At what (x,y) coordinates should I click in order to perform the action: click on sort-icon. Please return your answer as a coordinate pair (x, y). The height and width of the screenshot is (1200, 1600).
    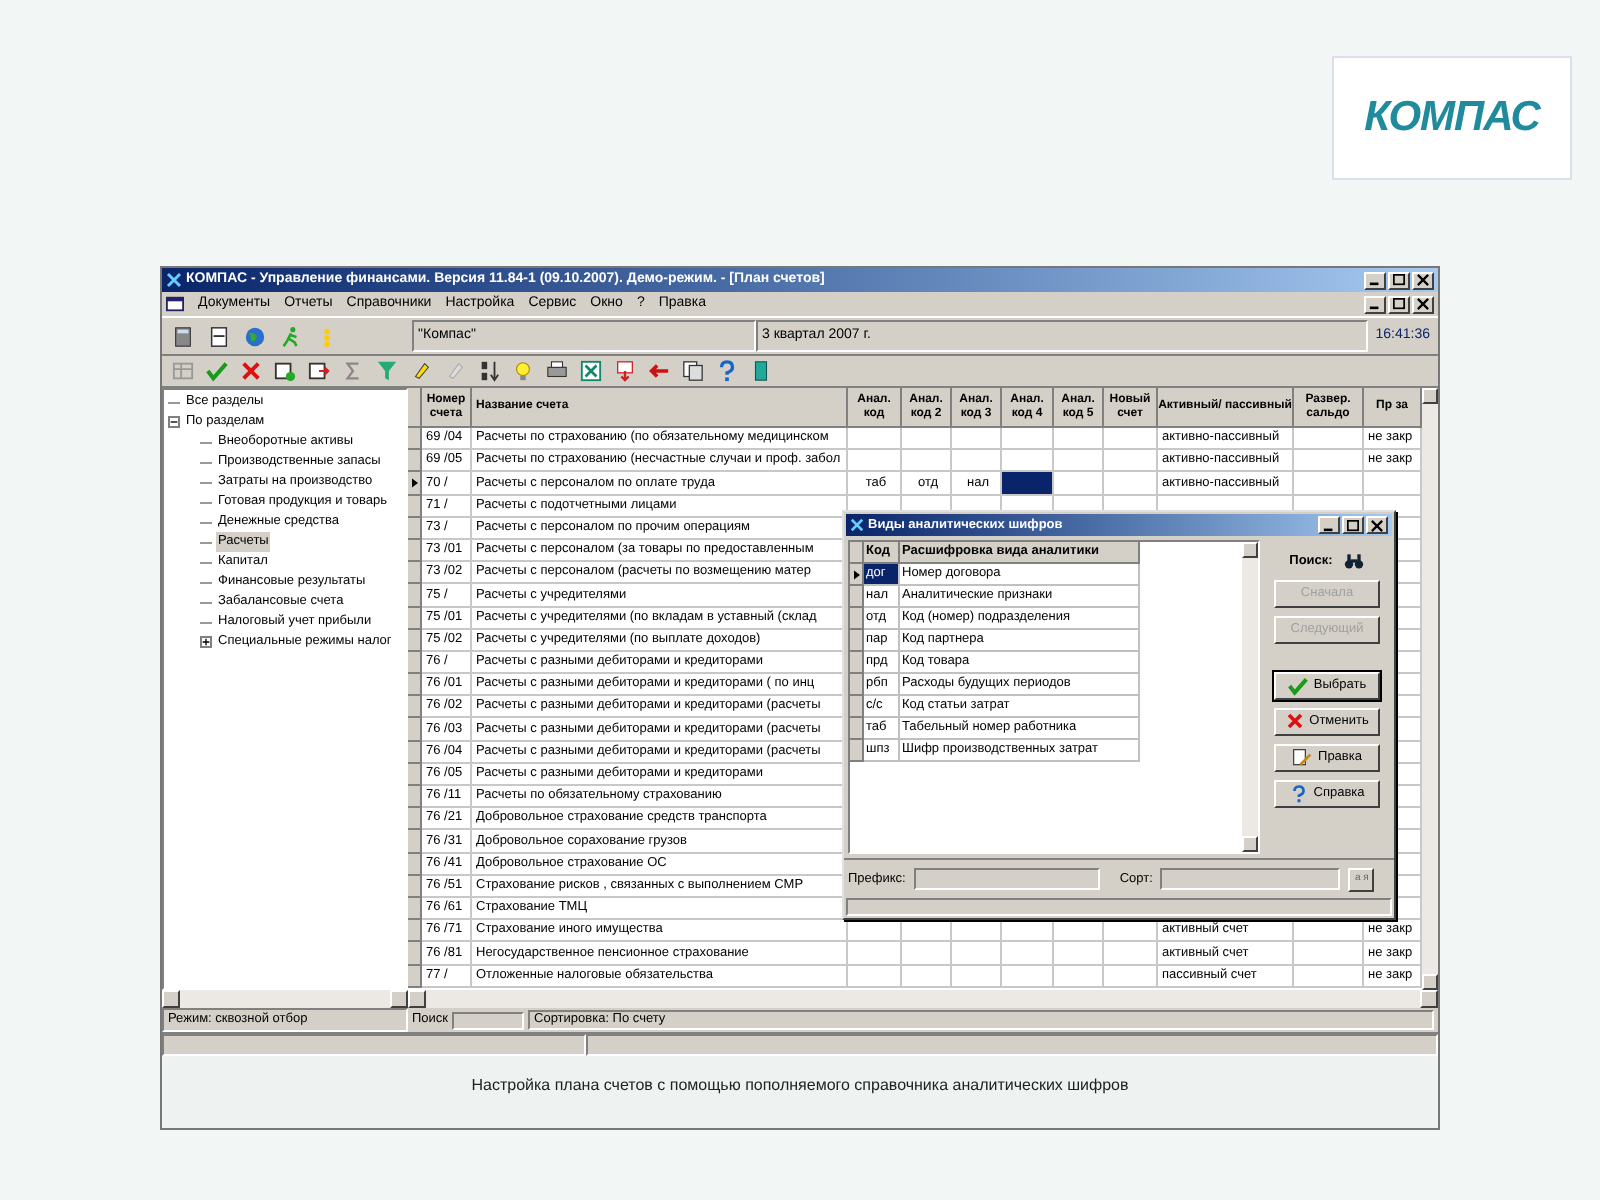
    Looking at the image, I should click on (489, 371).